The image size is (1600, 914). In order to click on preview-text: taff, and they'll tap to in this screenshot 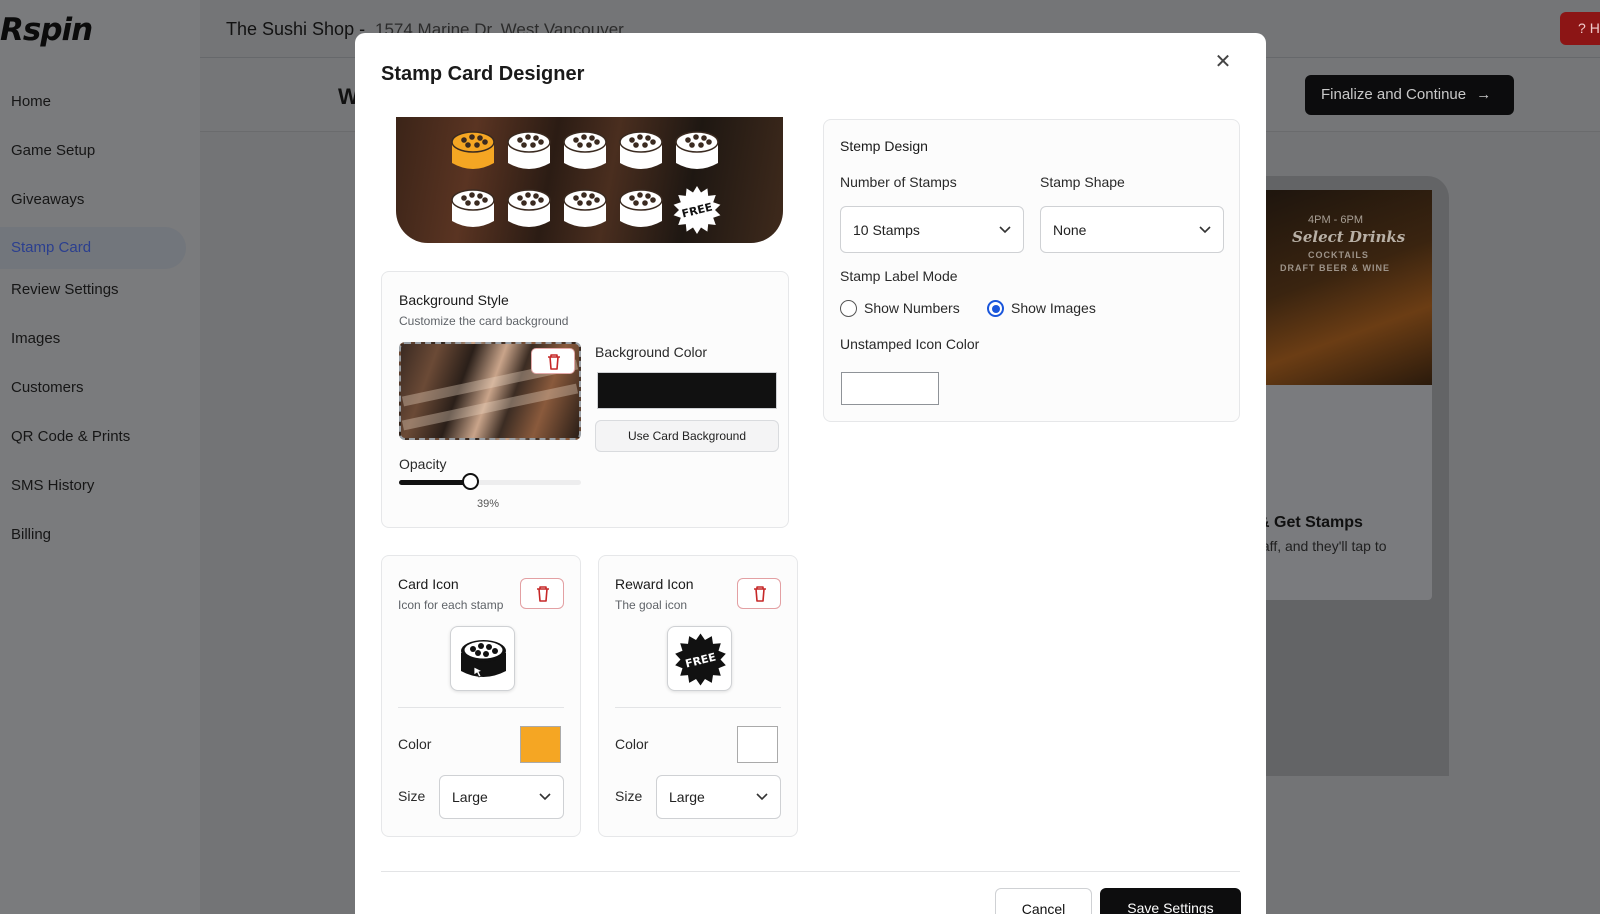, I will do `click(1322, 546)`.